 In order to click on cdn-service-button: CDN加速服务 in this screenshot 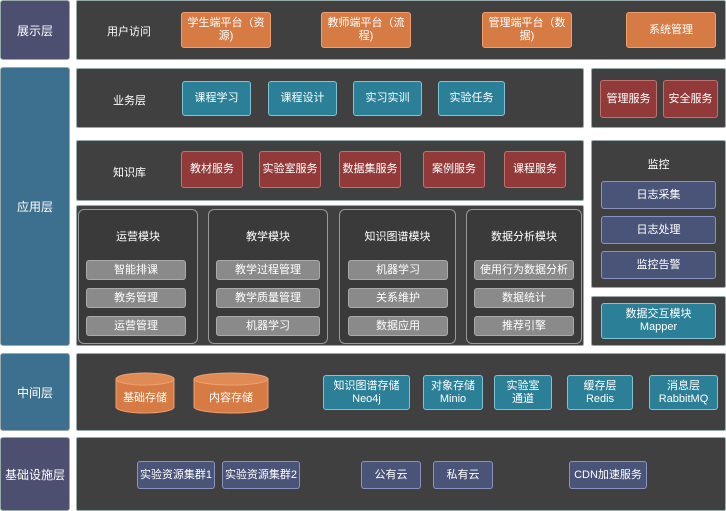, I will do `click(608, 475)`.